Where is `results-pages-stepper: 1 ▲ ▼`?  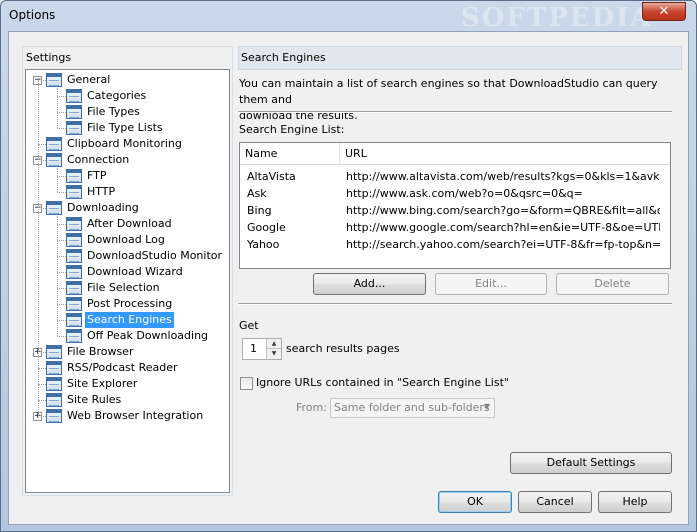
results-pages-stepper: 1 ▲ ▼ is located at coordinates (262, 349).